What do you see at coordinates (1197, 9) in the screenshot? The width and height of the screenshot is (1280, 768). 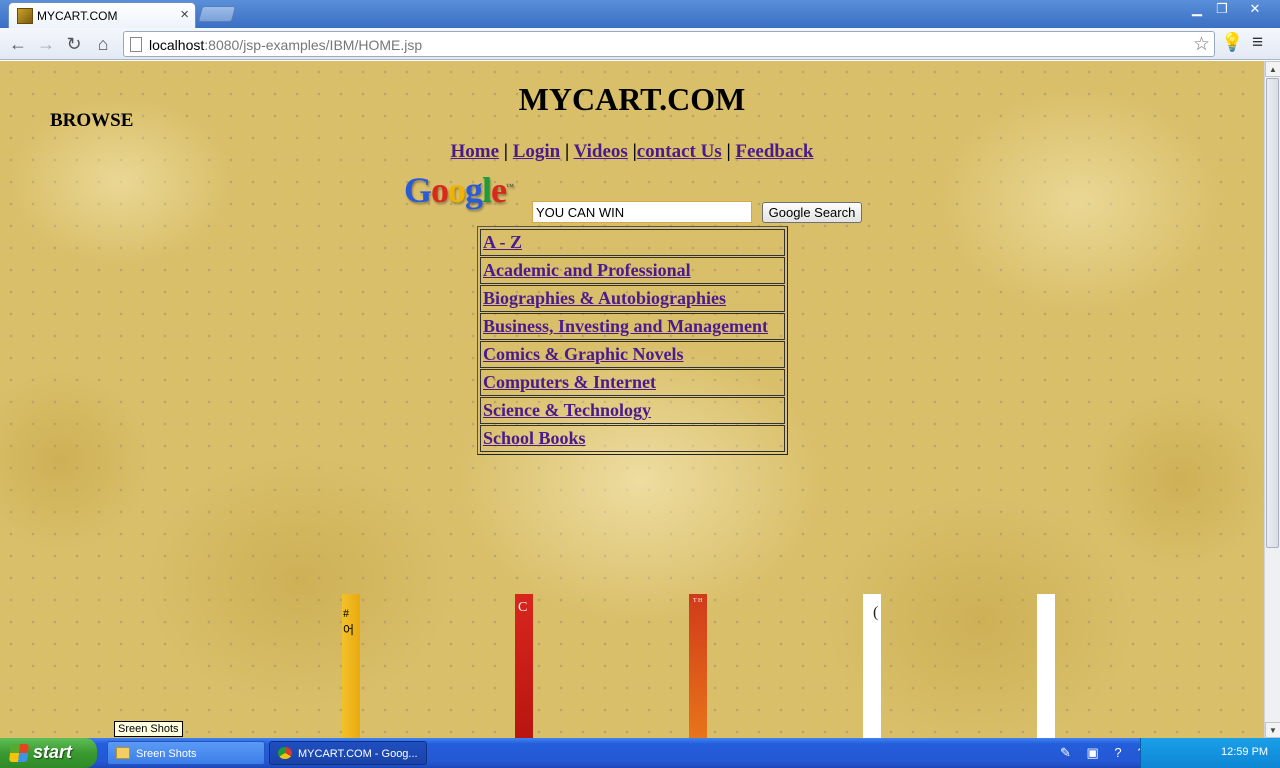 I see `minimize-window-icon: ▁` at bounding box center [1197, 9].